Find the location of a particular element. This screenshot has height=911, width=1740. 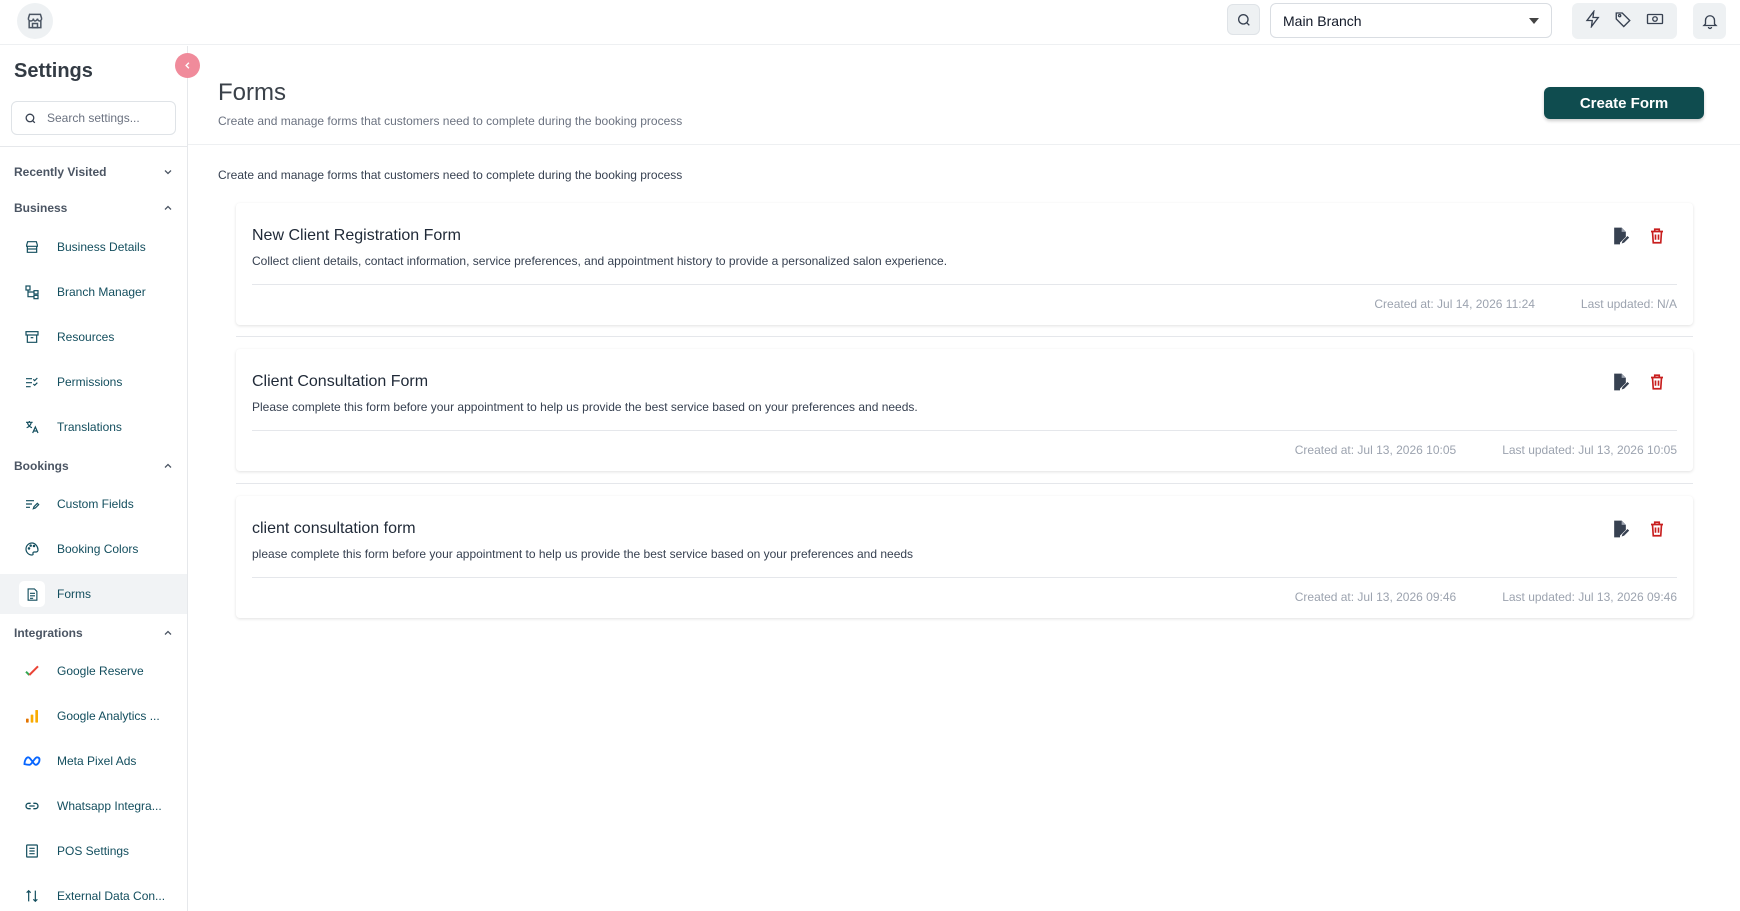

translate-icon is located at coordinates (32, 427).